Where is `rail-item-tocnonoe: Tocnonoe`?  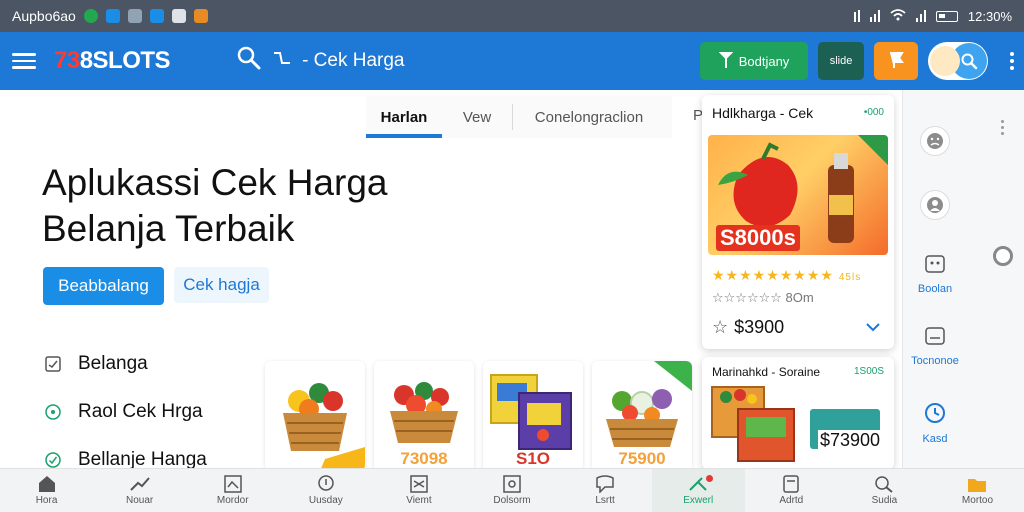 rail-item-tocnonoe: Tocnonoe is located at coordinates (935, 346).